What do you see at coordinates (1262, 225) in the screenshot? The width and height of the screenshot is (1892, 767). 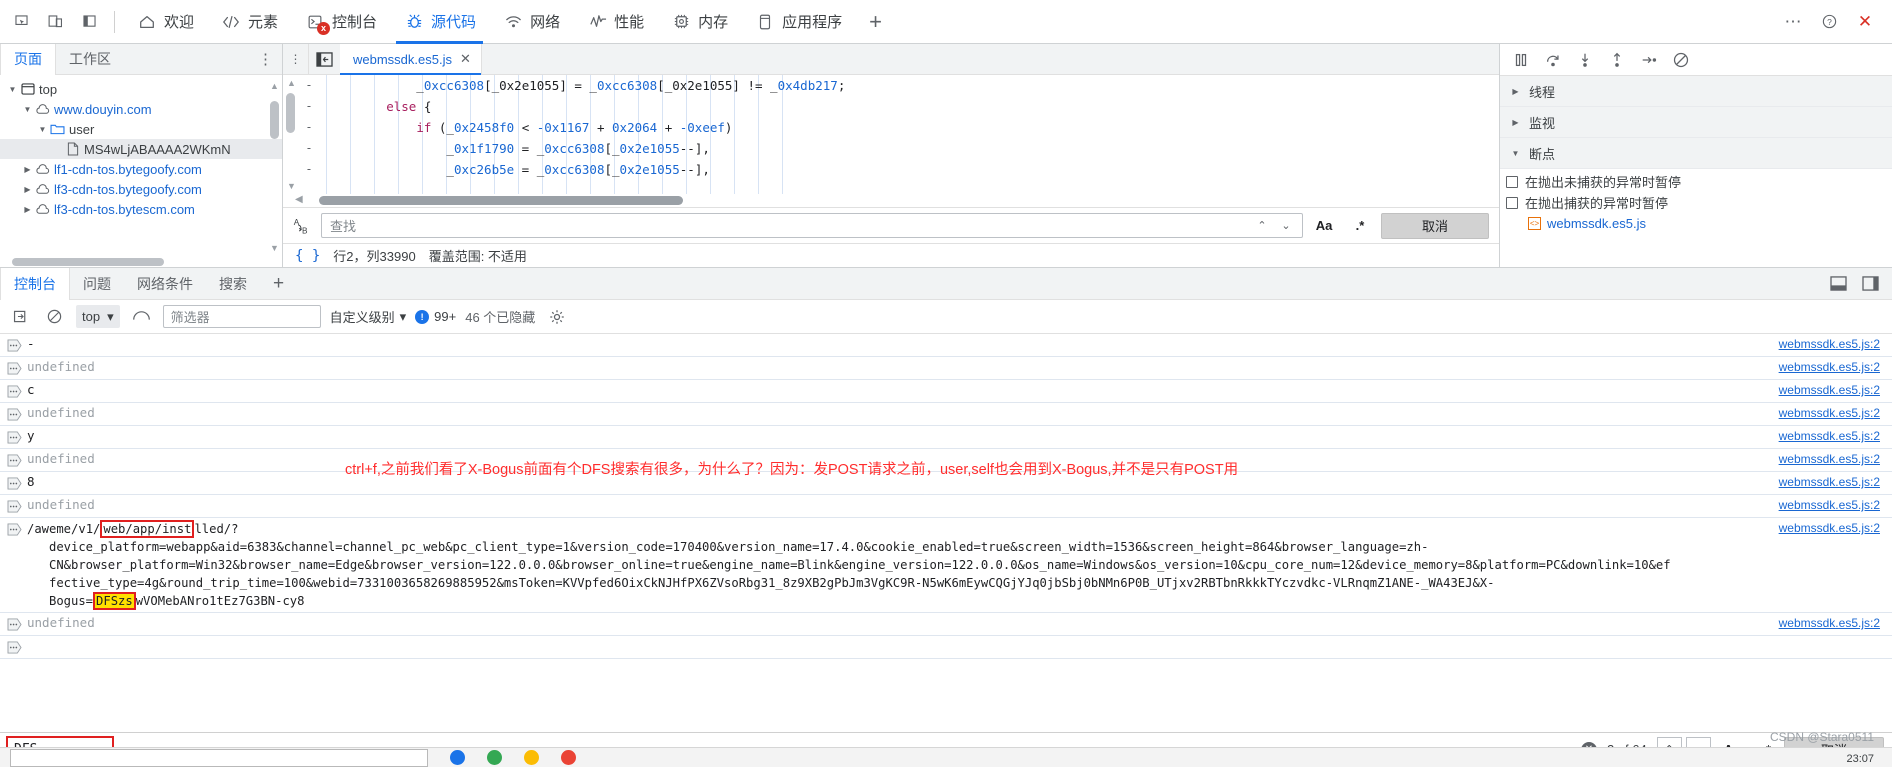 I see `editor-find-prev-icon: ⌃` at bounding box center [1262, 225].